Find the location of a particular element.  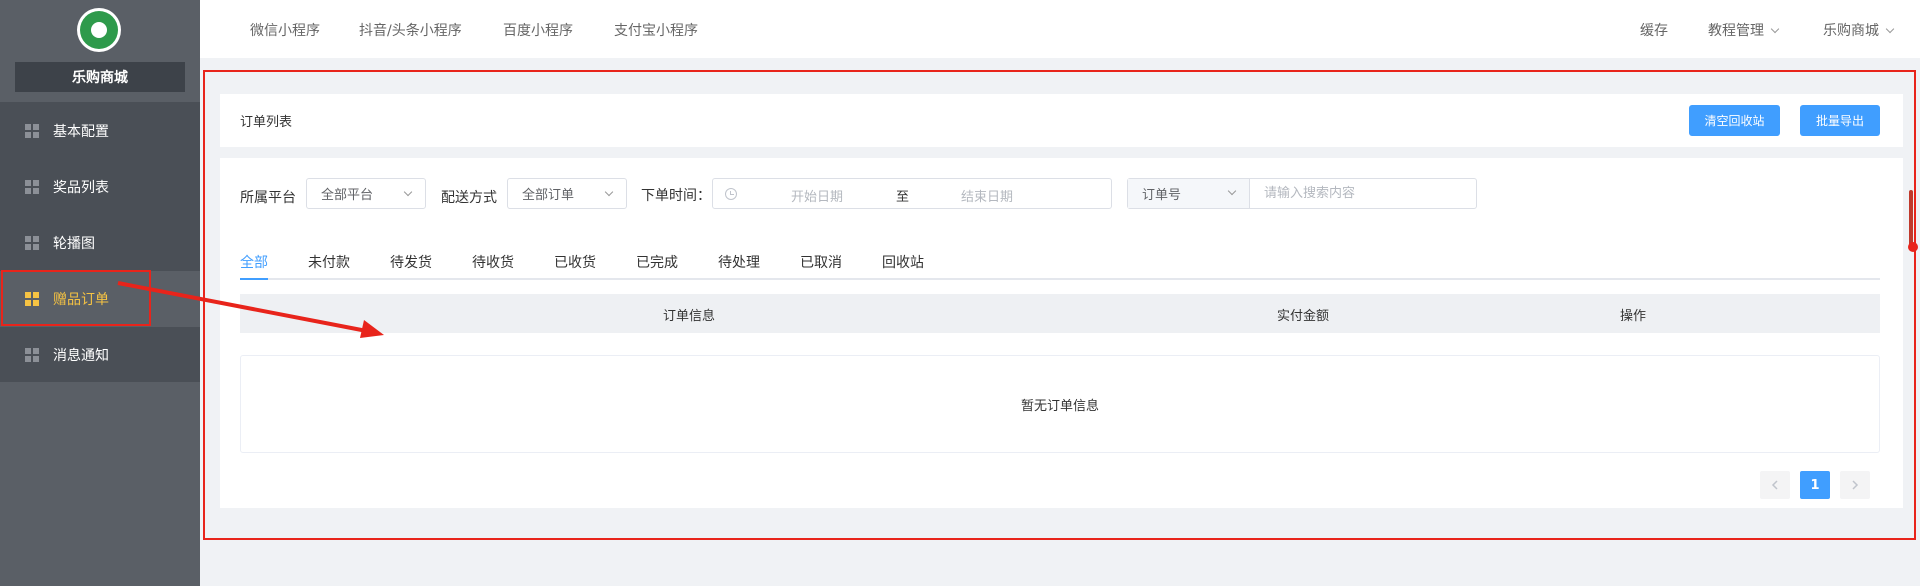

logo-emblem-icon is located at coordinates (99, 30).